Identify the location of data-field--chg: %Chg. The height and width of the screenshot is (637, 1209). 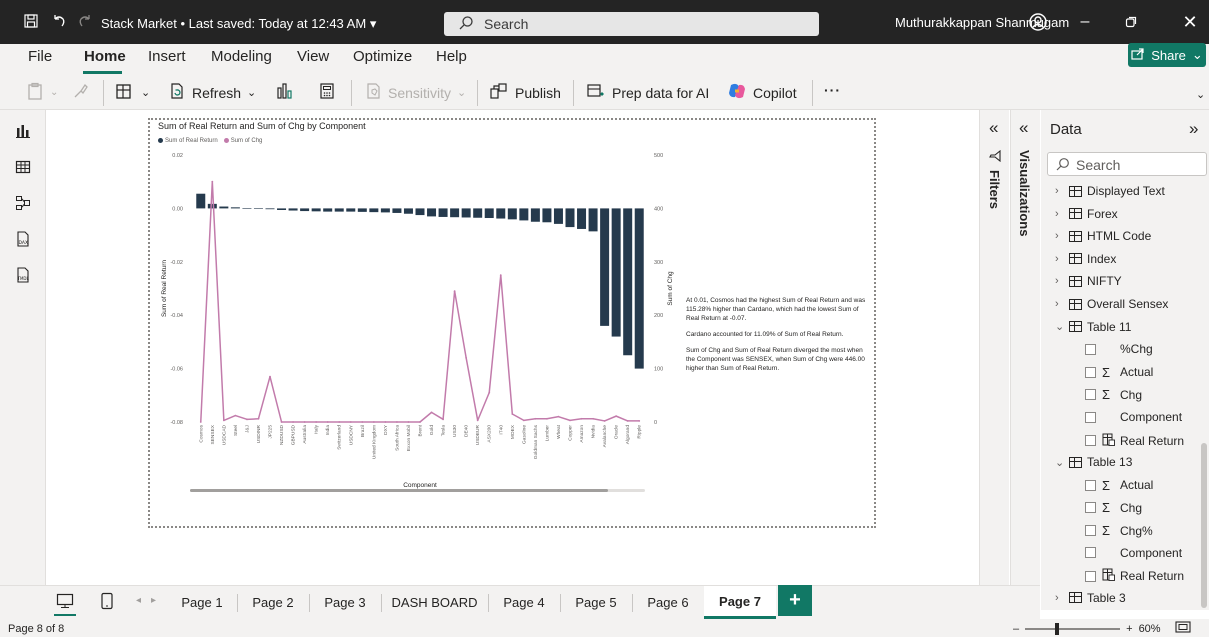
(1119, 349).